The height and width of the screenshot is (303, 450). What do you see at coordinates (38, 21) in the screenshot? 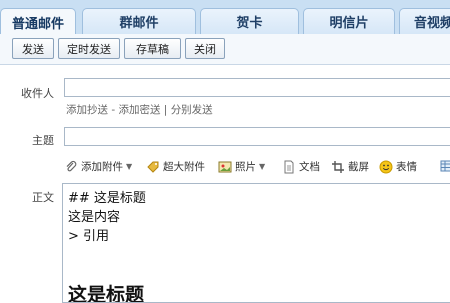
I see `tab-normal-mail: 普通邮件` at bounding box center [38, 21].